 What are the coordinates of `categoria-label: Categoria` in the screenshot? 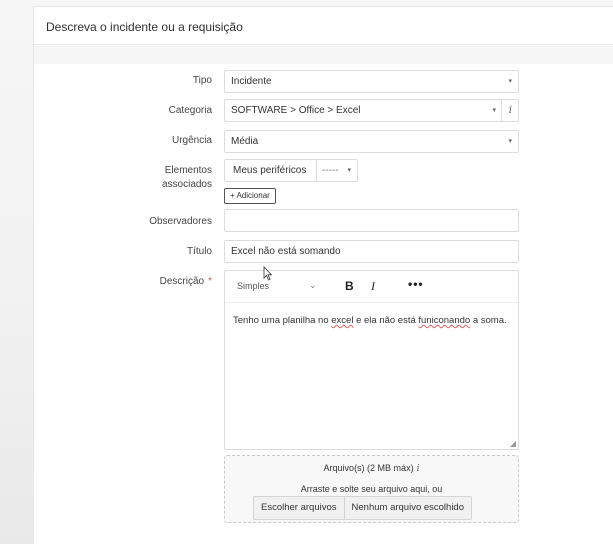 It's located at (190, 110).